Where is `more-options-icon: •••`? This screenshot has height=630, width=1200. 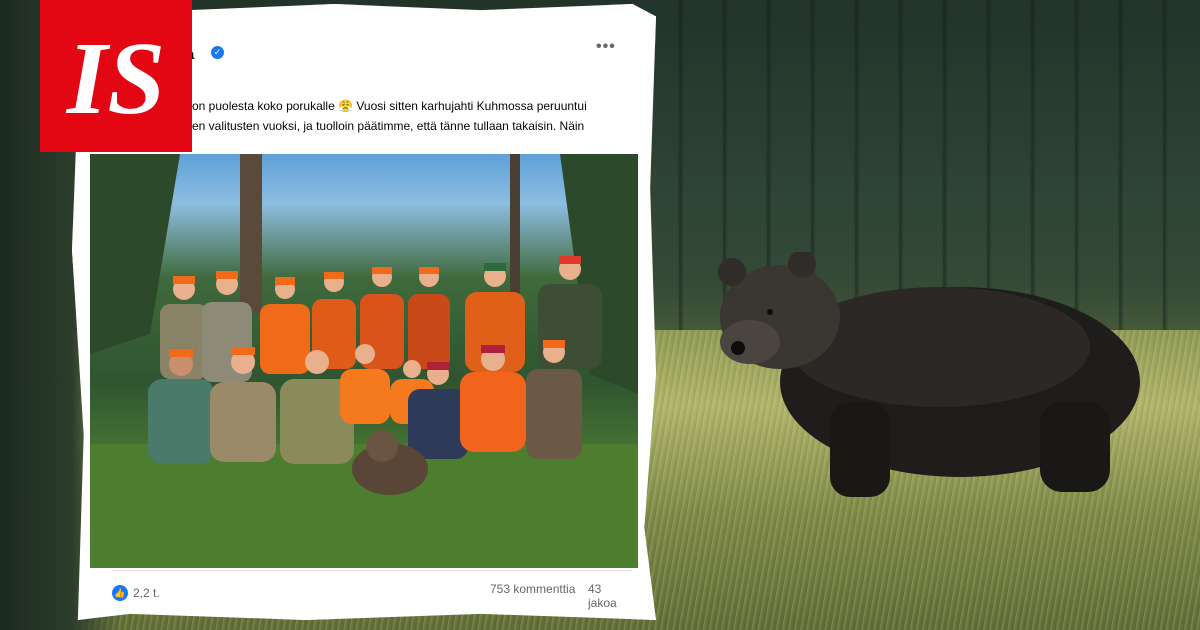
more-options-icon: ••• is located at coordinates (606, 47).